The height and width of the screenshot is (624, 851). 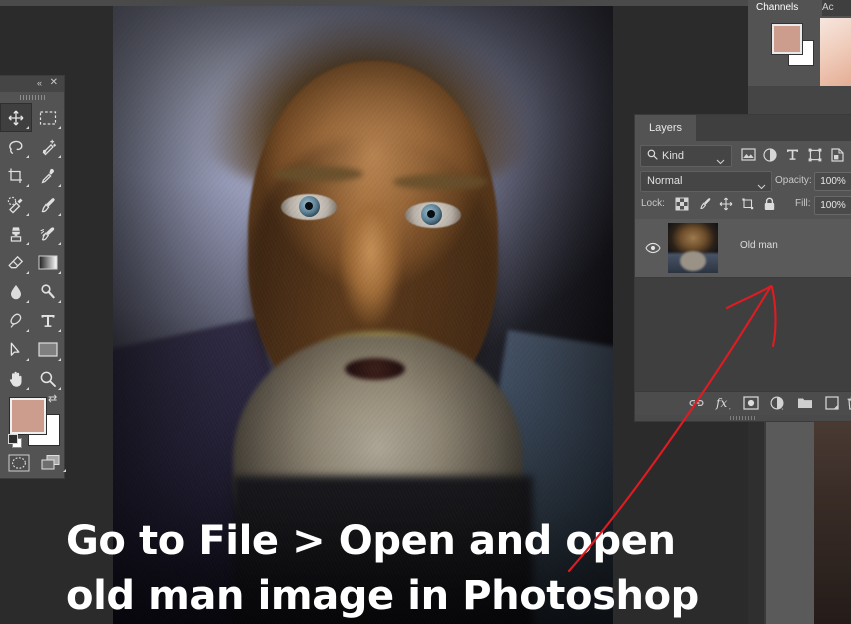 I want to click on chevron-down-icon, so click(x=720, y=161).